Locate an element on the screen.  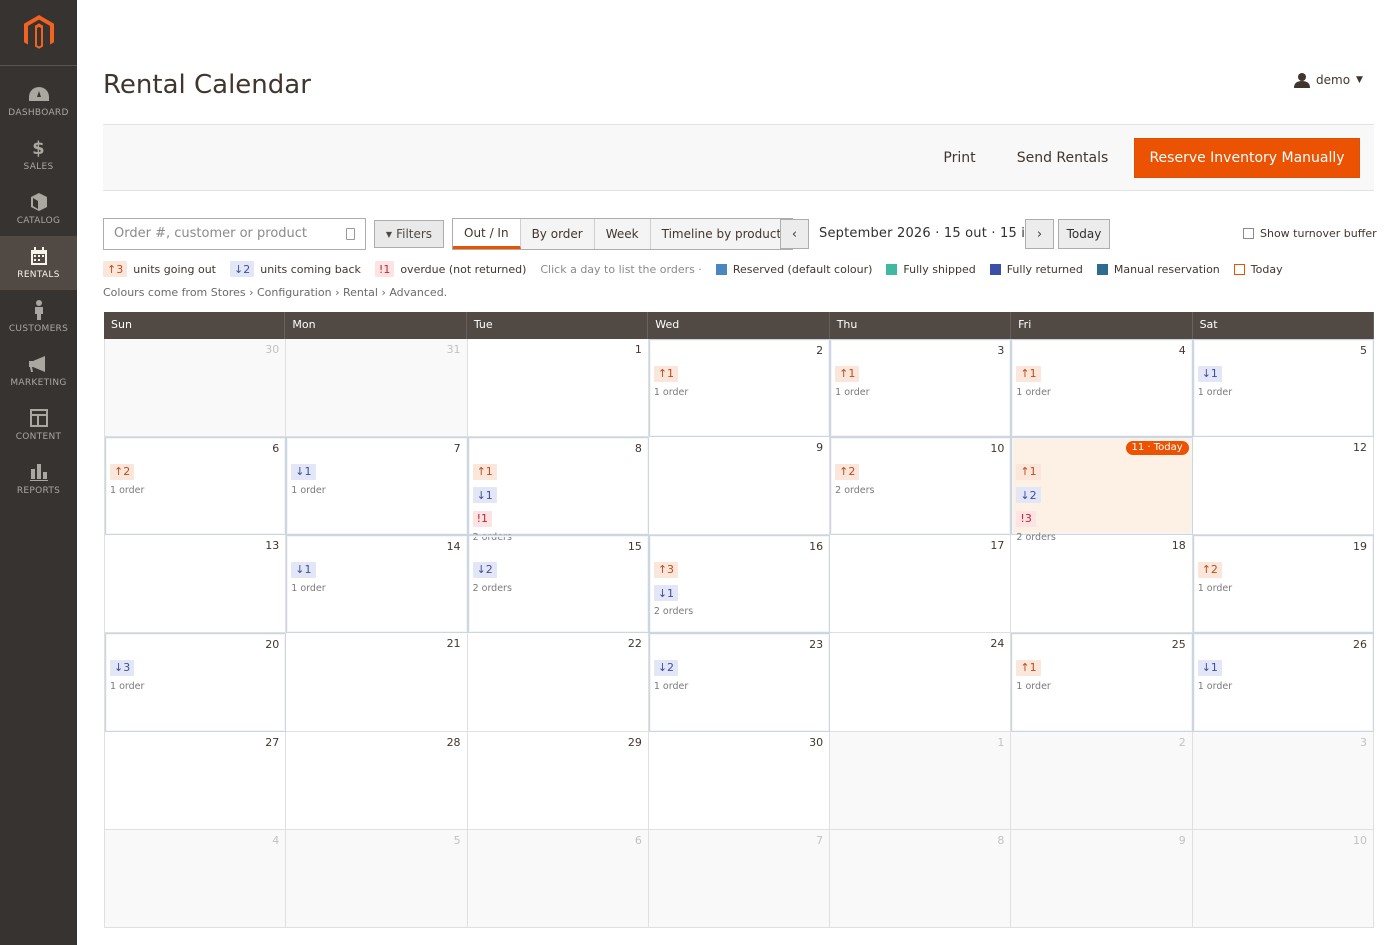
send-rentals-button: Send Rentals is located at coordinates (1062, 158).